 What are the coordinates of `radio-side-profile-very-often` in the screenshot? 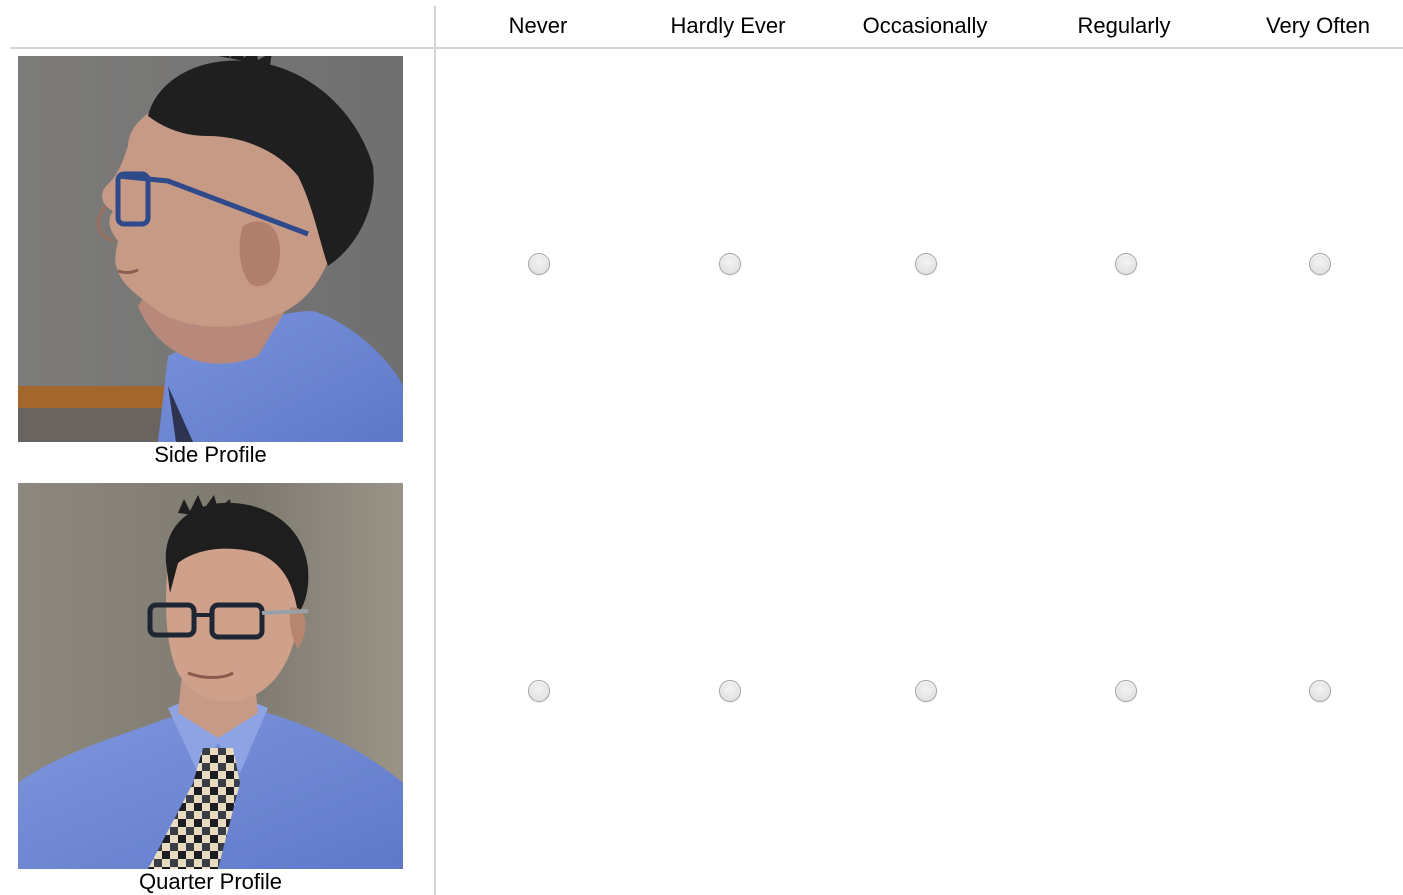 It's located at (1320, 264).